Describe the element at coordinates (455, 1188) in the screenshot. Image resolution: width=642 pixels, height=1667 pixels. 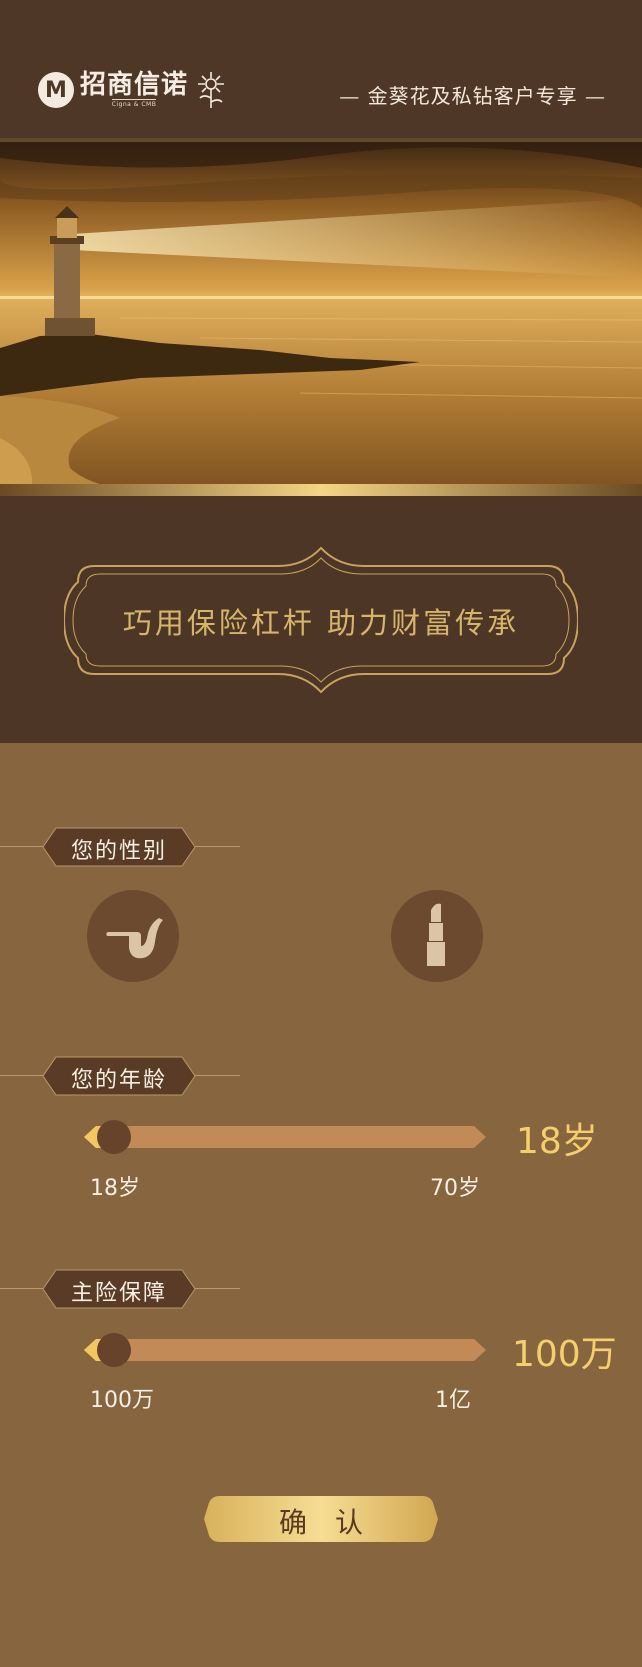
I see `age-max-label: 70岁` at that location.